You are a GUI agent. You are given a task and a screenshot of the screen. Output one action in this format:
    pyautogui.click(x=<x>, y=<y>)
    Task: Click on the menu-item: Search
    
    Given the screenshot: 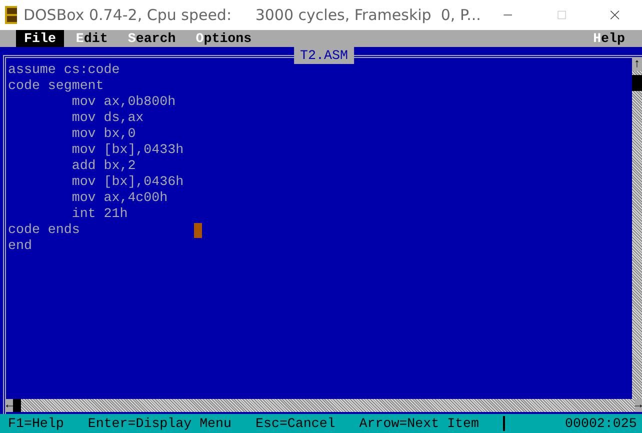 What is the action you would take?
    pyautogui.click(x=152, y=38)
    